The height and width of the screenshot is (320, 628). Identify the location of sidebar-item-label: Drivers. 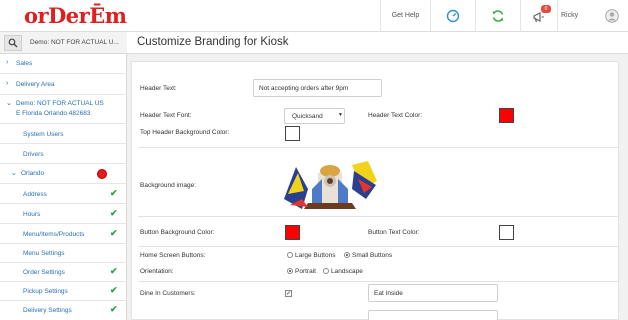
(33, 154).